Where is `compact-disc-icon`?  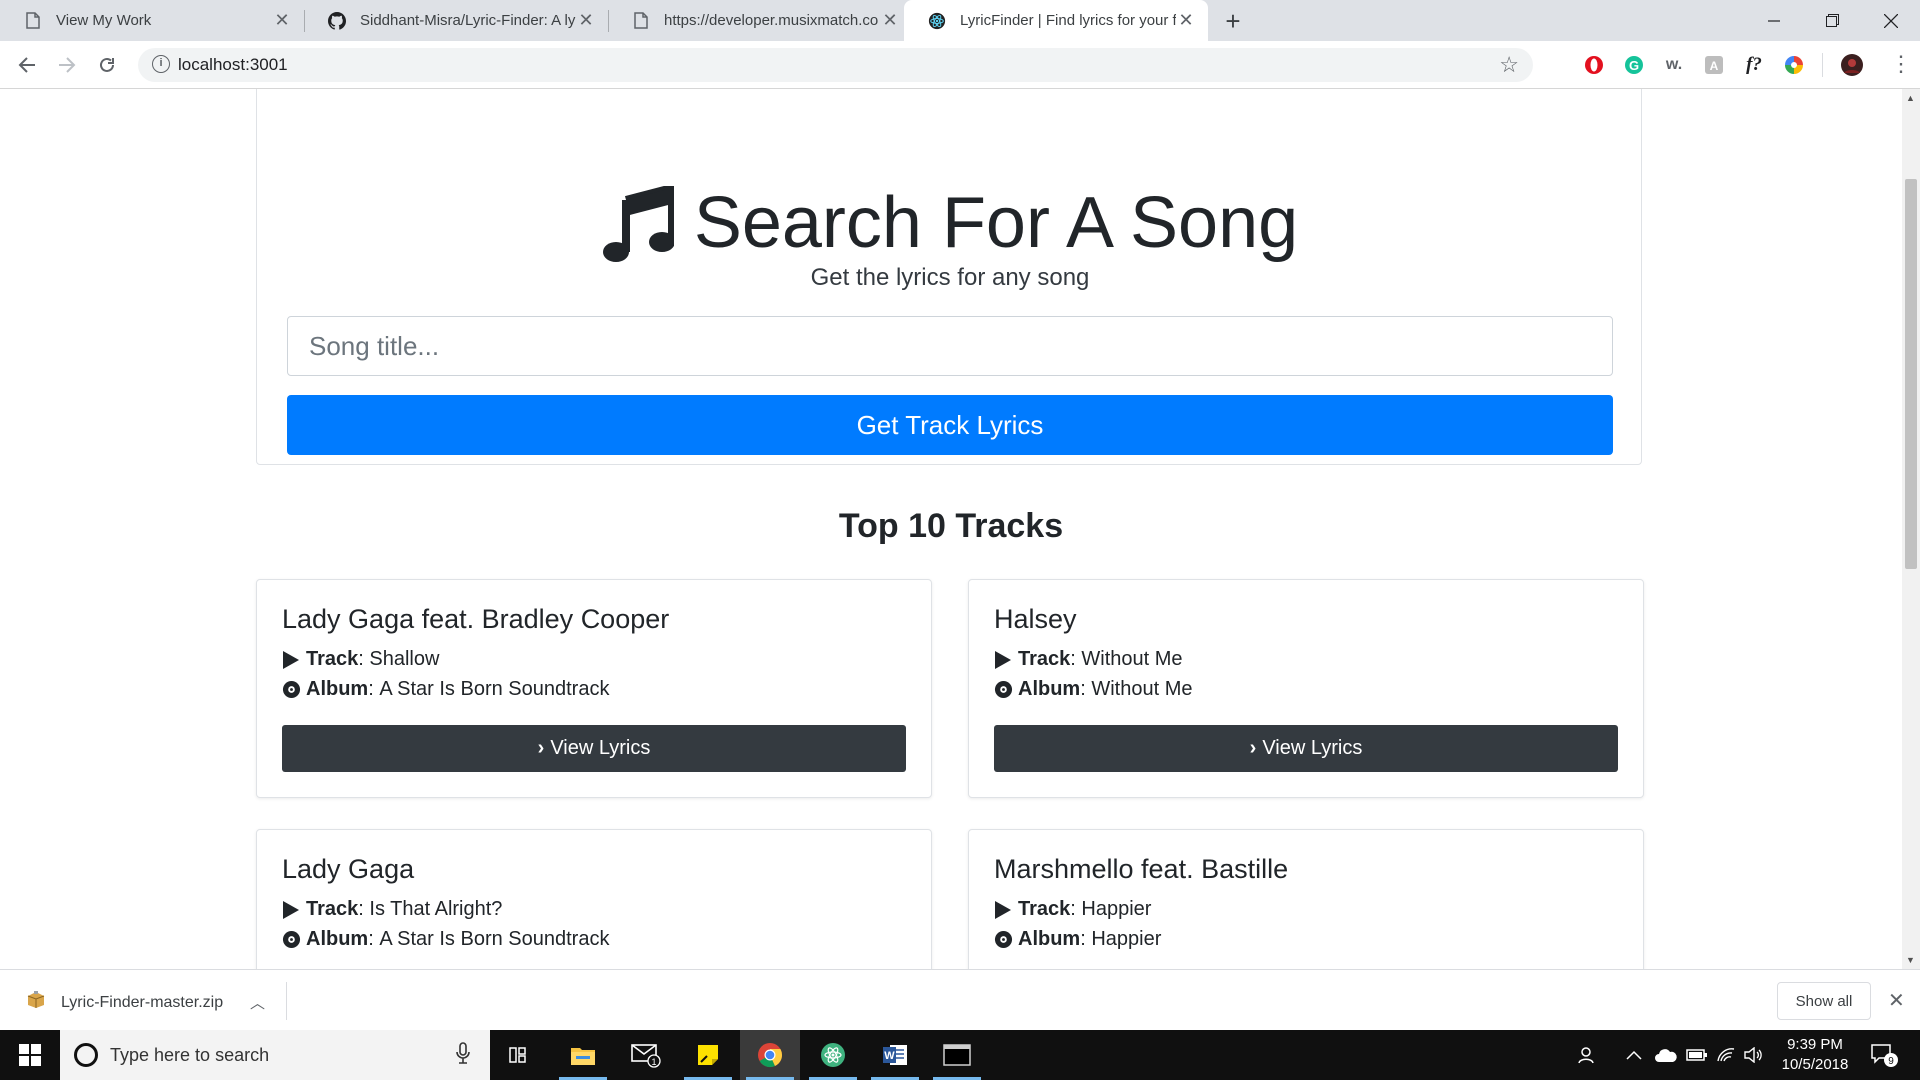
compact-disc-icon is located at coordinates (1004, 940).